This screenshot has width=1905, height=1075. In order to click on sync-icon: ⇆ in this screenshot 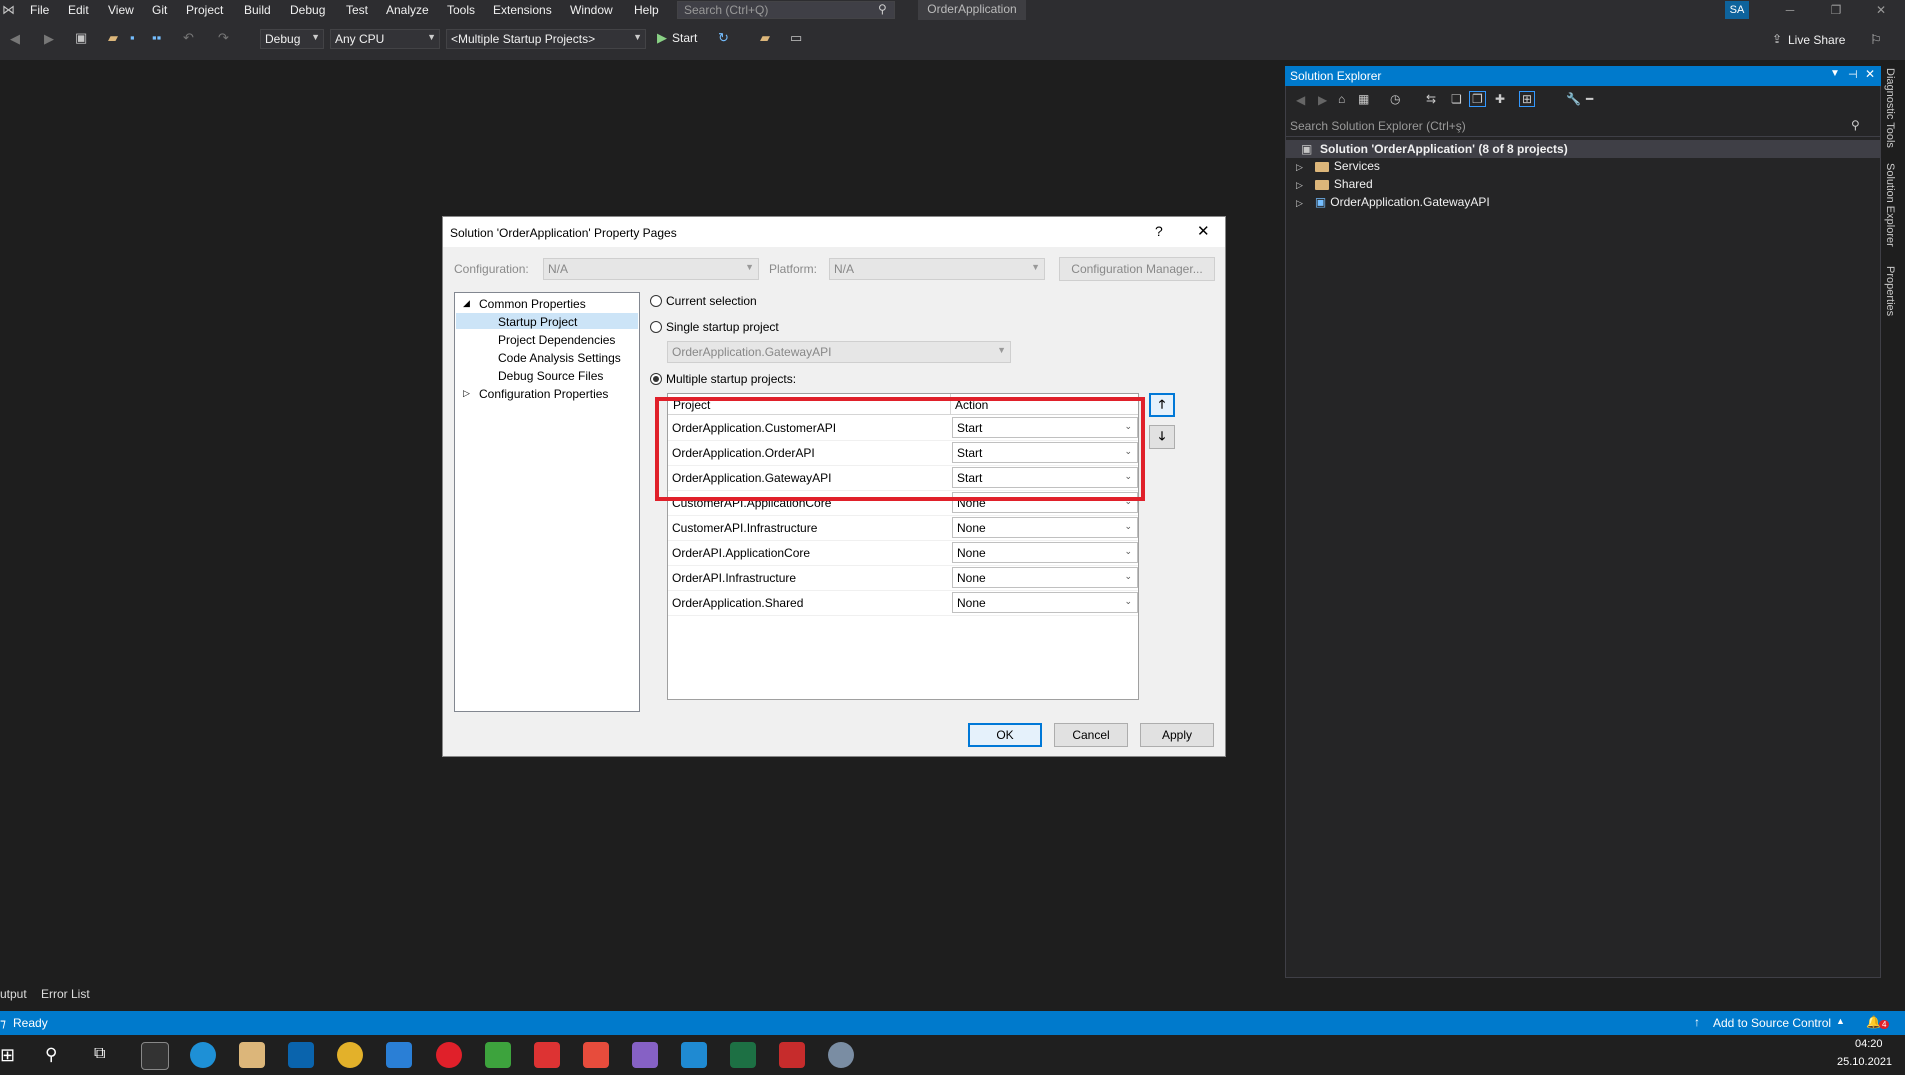, I will do `click(1431, 99)`.